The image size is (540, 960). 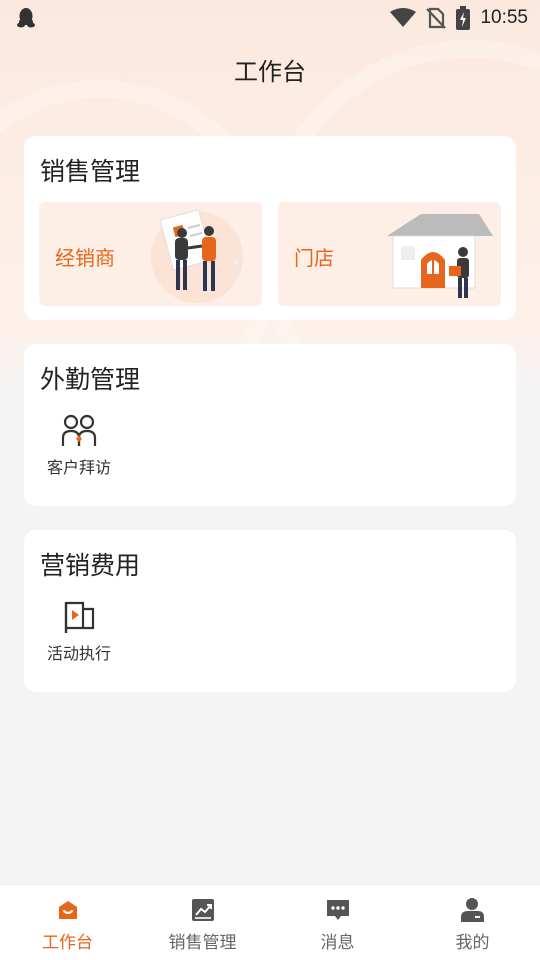 What do you see at coordinates (78, 653) in the screenshot?
I see `activity-execution-label: 活动执行` at bounding box center [78, 653].